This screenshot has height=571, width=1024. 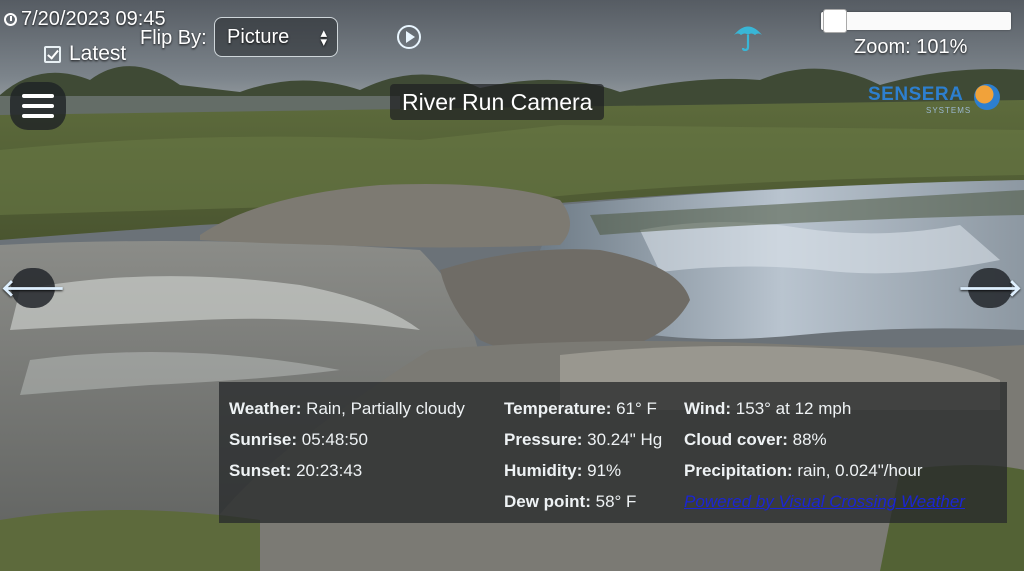 What do you see at coordinates (260, 470) in the screenshot?
I see `sunset-label: Sunset:` at bounding box center [260, 470].